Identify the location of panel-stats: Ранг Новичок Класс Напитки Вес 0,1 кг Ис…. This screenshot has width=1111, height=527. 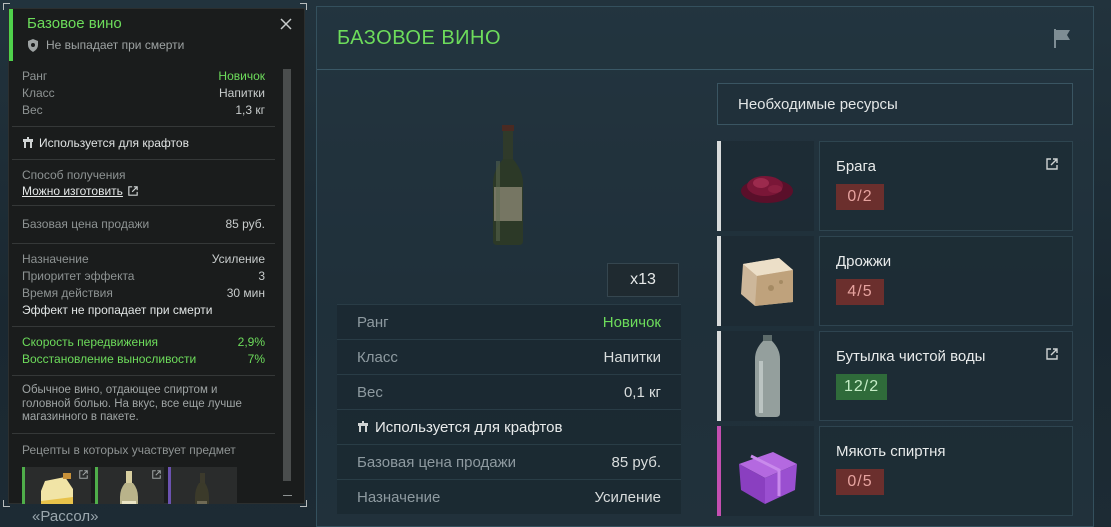
(509, 409).